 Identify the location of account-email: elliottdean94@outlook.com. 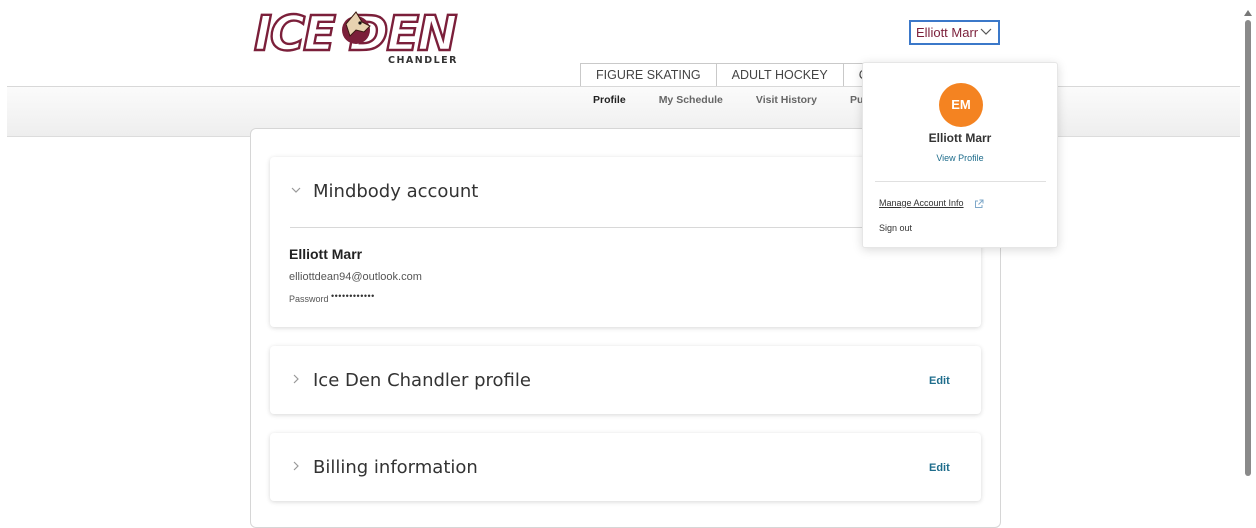
(355, 277).